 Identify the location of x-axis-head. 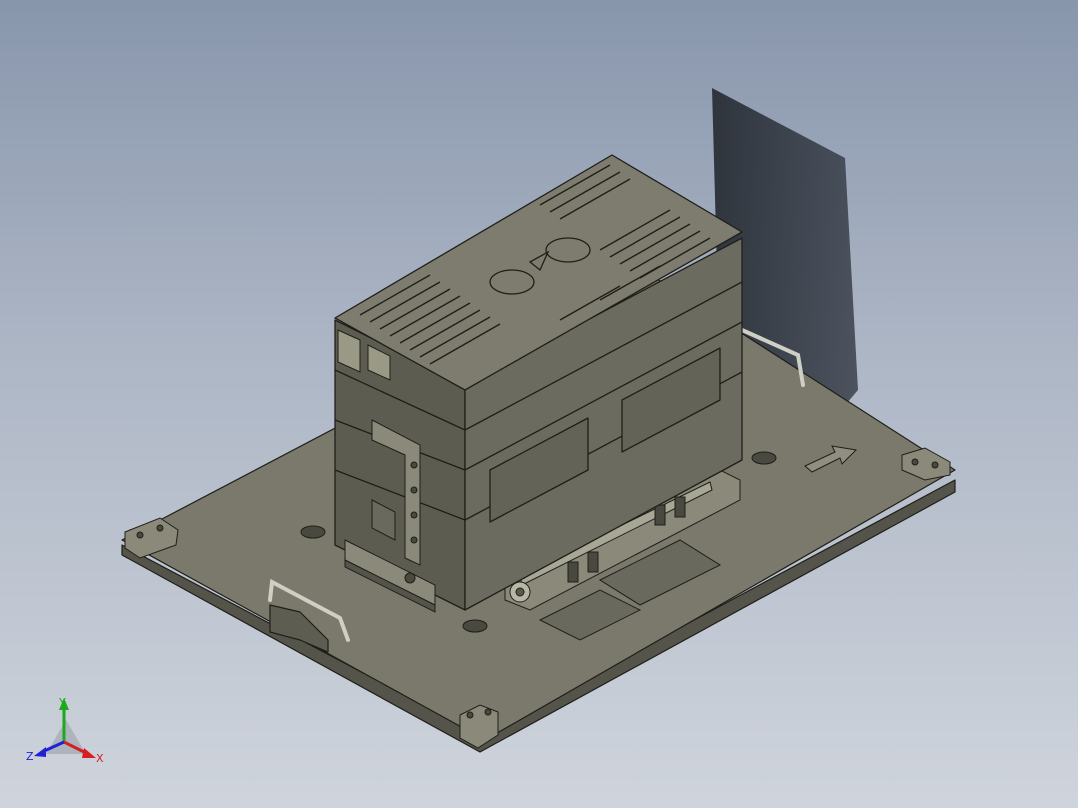
(89, 753).